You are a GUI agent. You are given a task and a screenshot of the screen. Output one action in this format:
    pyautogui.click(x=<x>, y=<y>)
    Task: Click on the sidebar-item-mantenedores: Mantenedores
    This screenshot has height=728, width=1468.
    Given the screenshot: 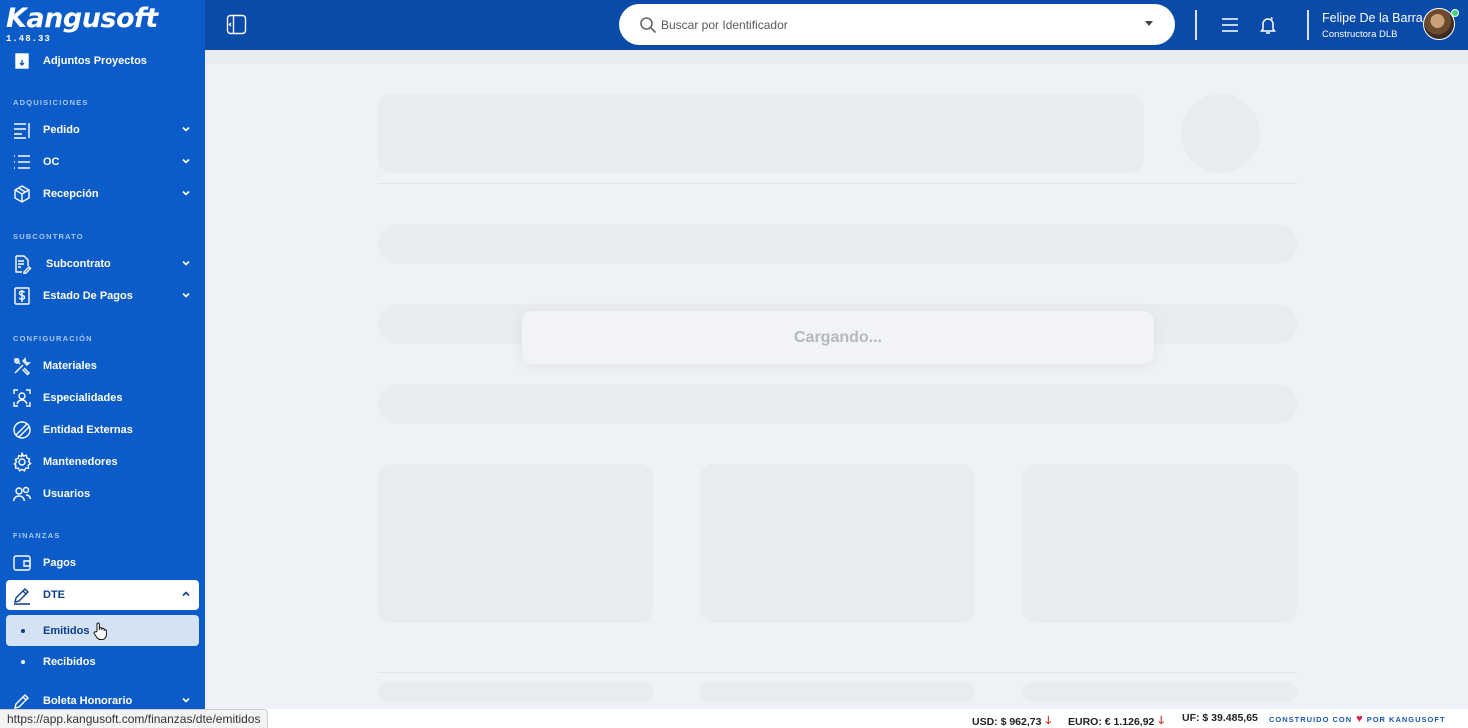 What is the action you would take?
    pyautogui.click(x=102, y=462)
    